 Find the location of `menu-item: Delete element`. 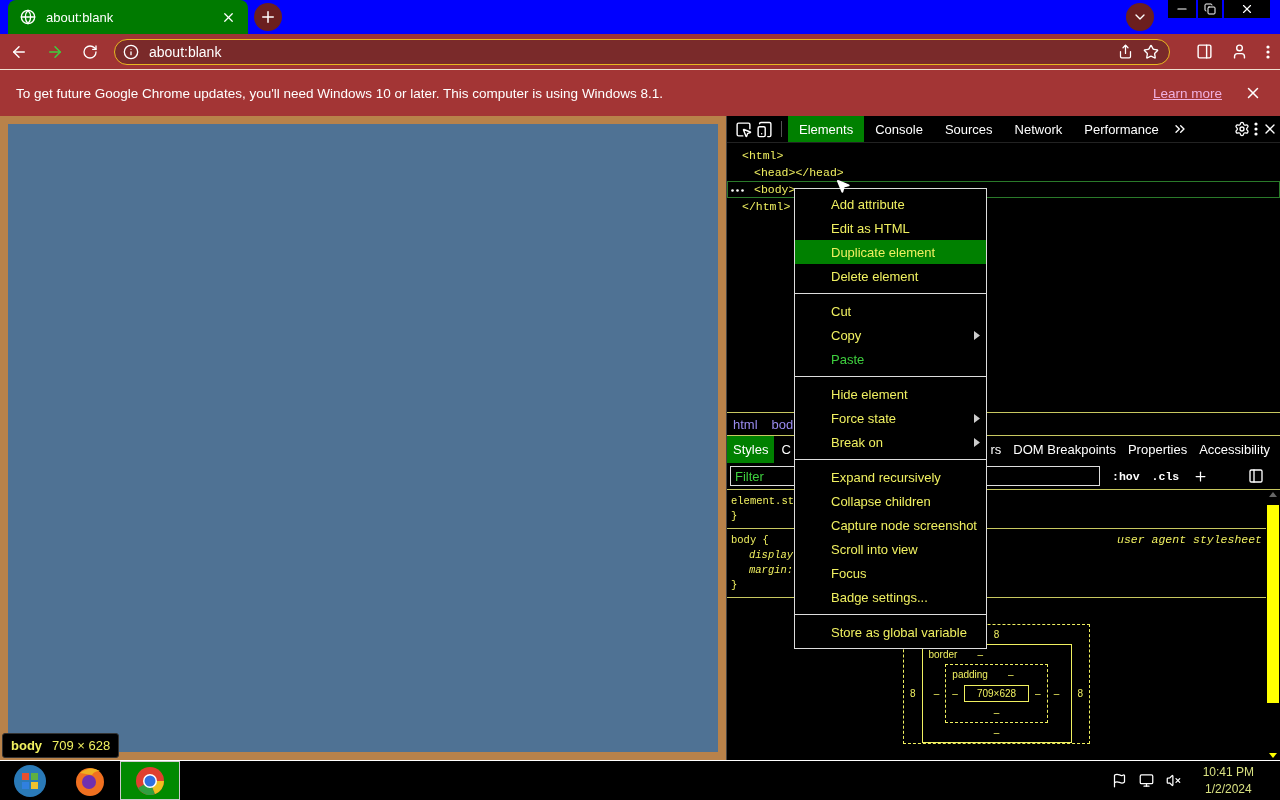

menu-item: Delete element is located at coordinates (890, 276).